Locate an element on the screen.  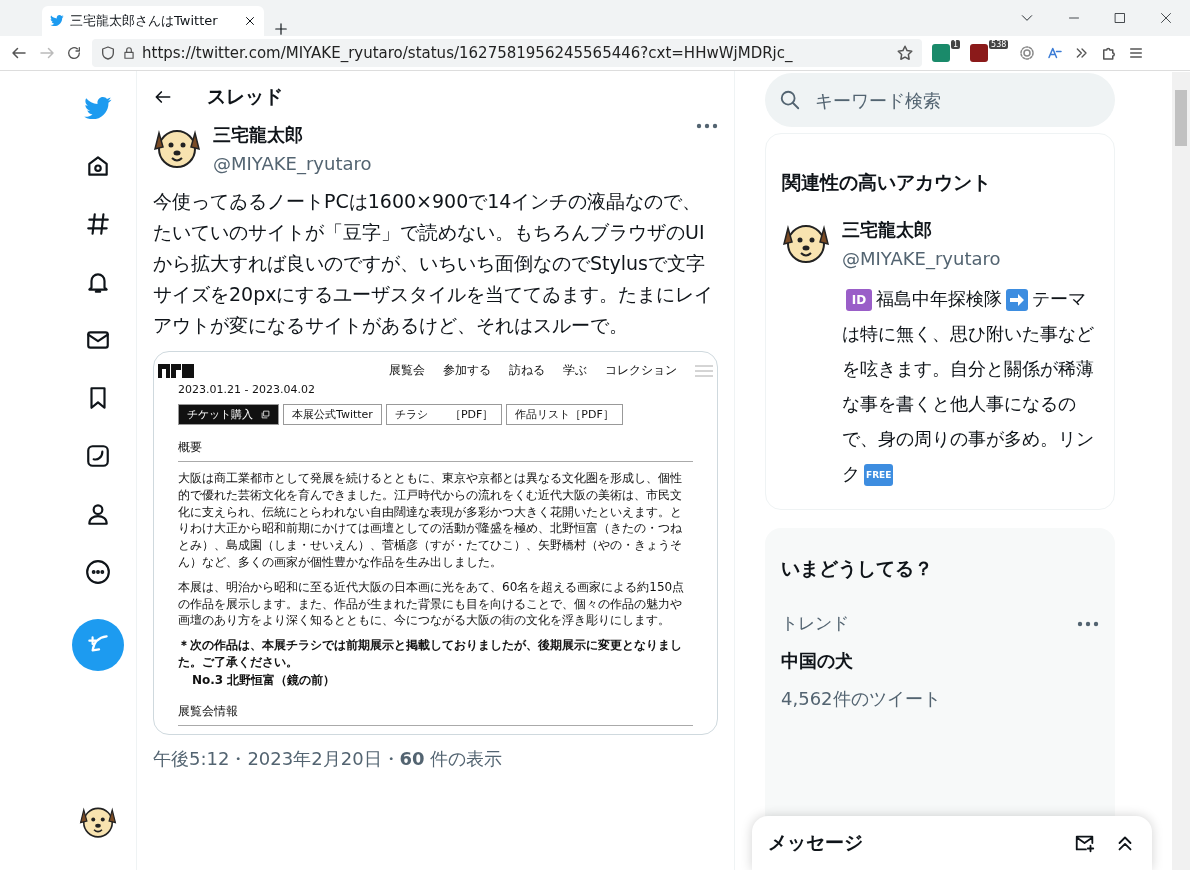
star-icon is located at coordinates (905, 53).